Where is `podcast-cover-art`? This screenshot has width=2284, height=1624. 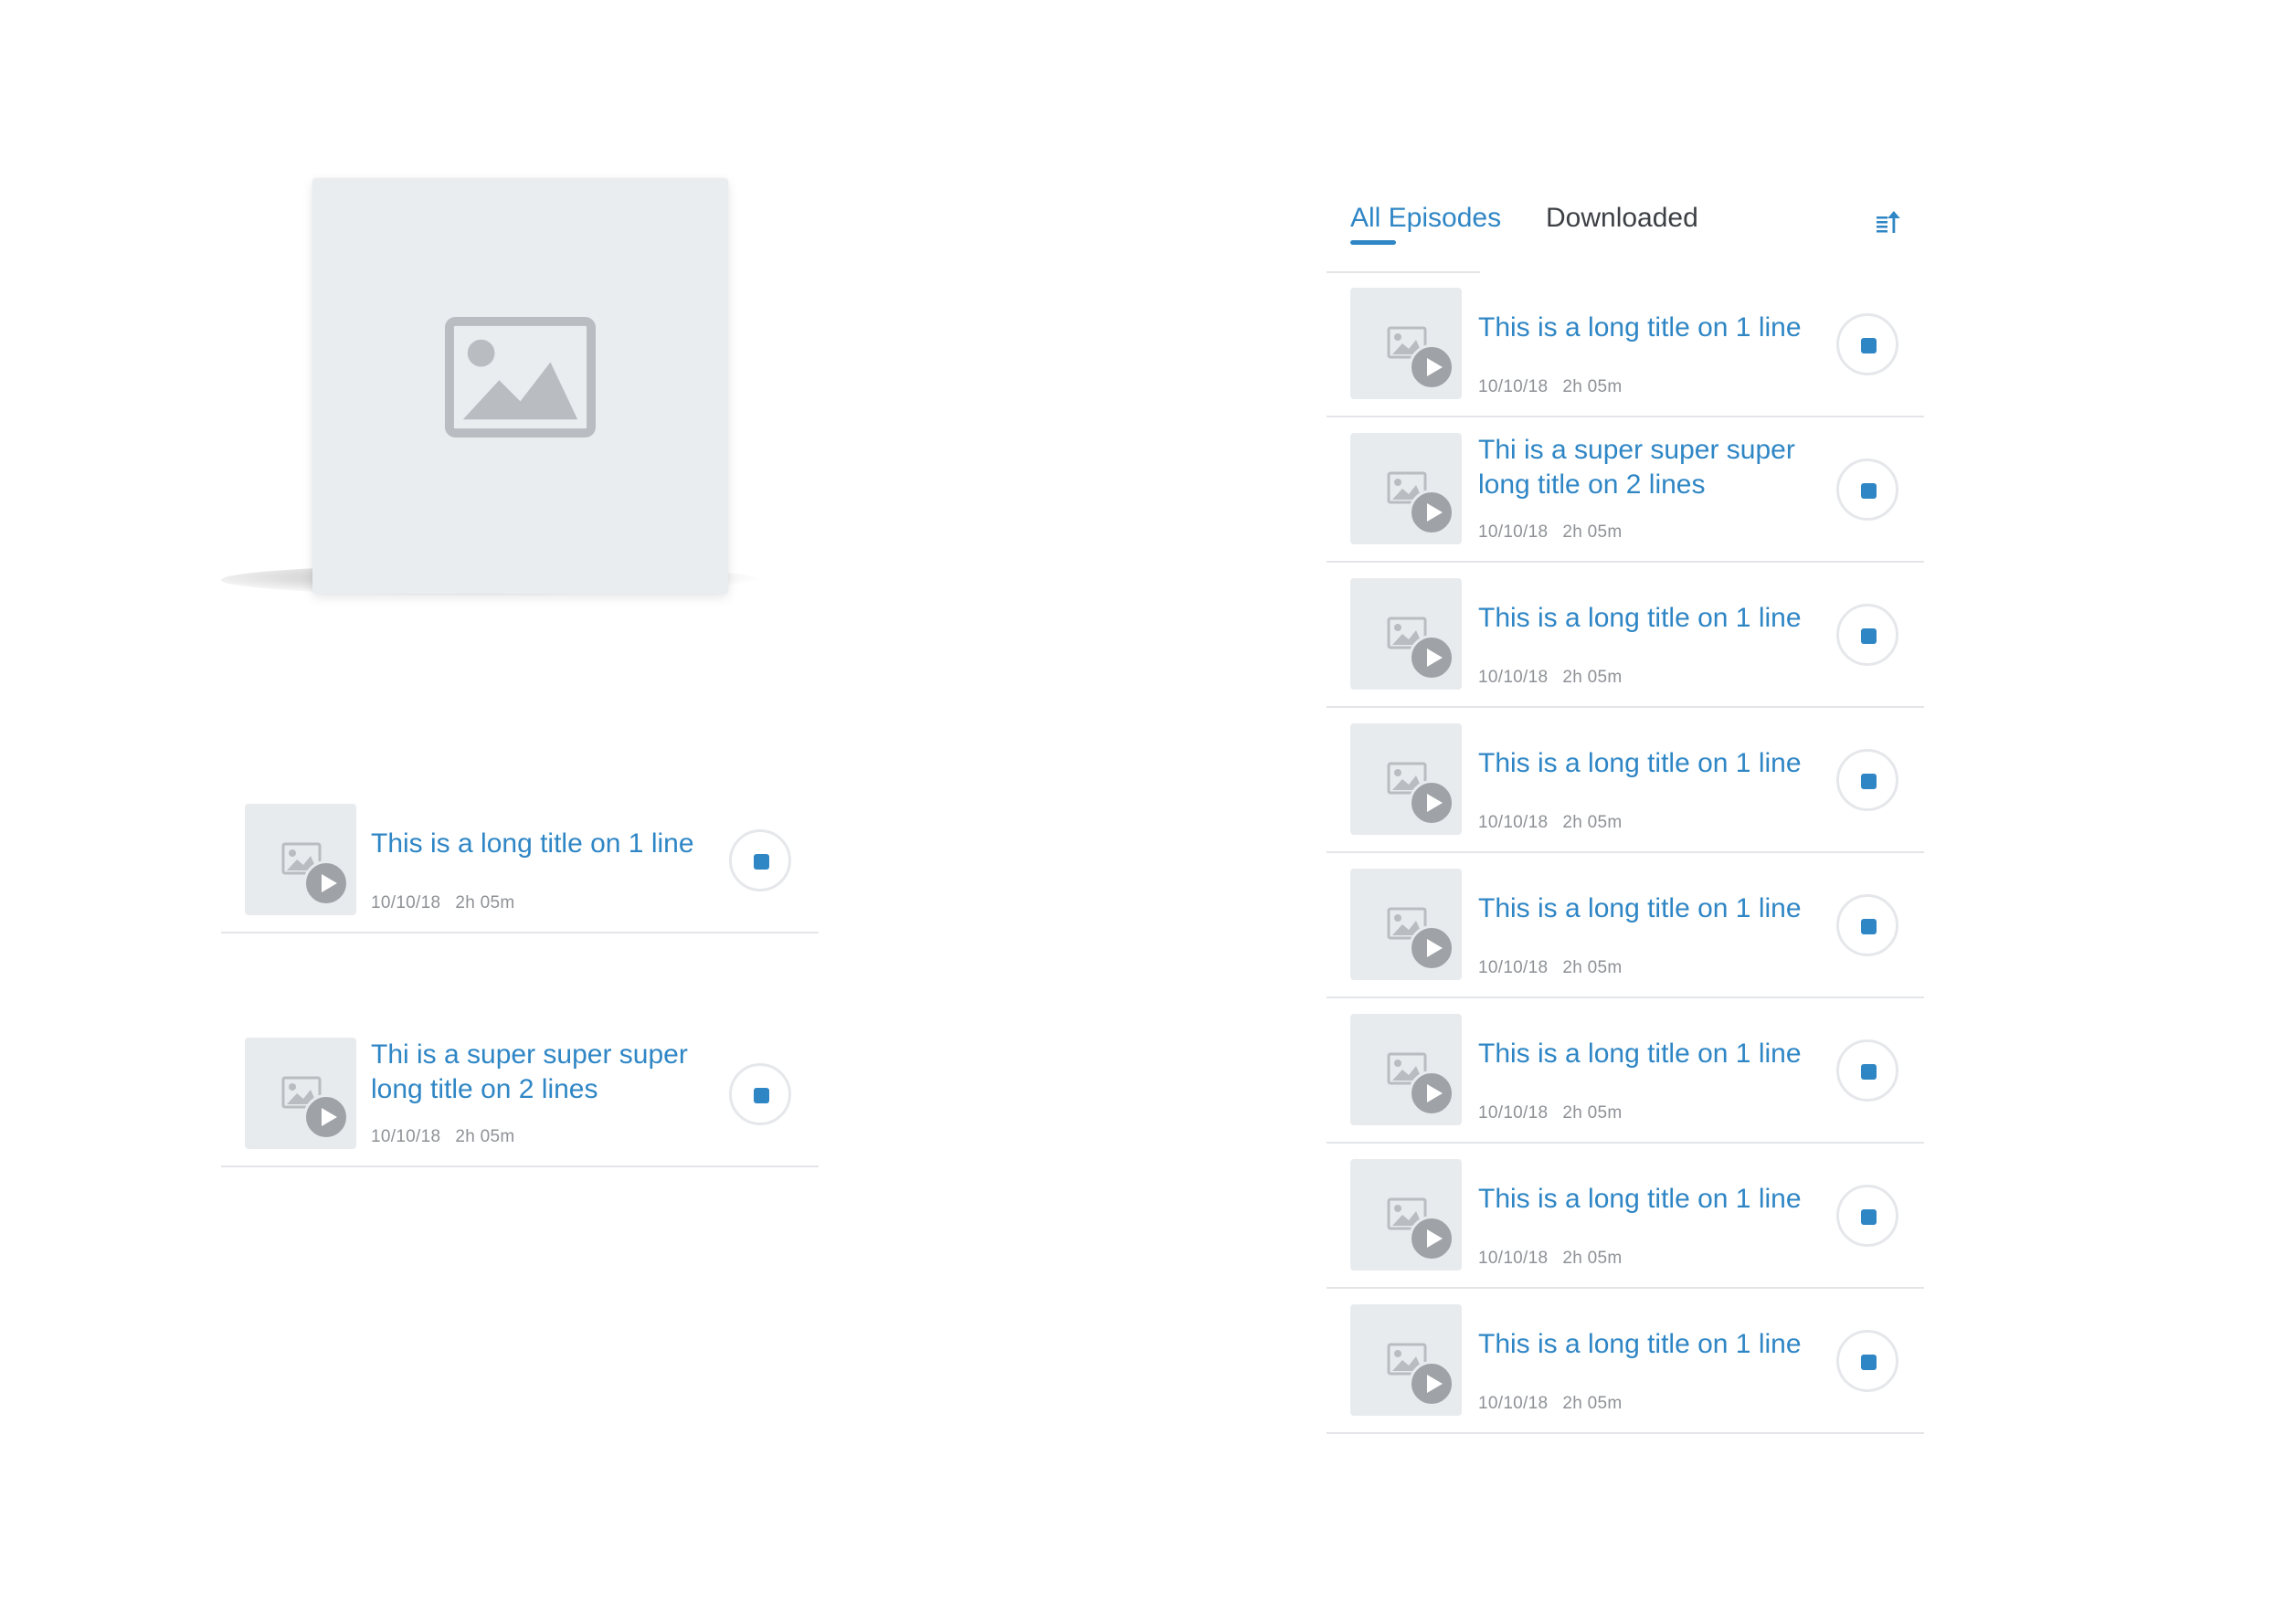 podcast-cover-art is located at coordinates (520, 386).